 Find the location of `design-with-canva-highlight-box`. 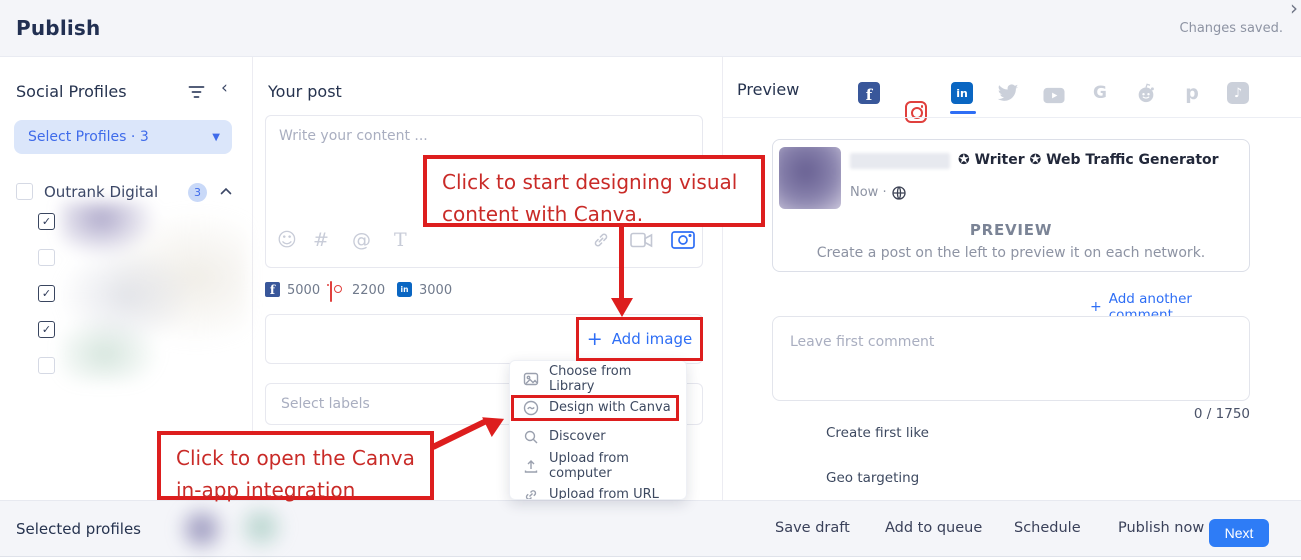

design-with-canva-highlight-box is located at coordinates (595, 408).